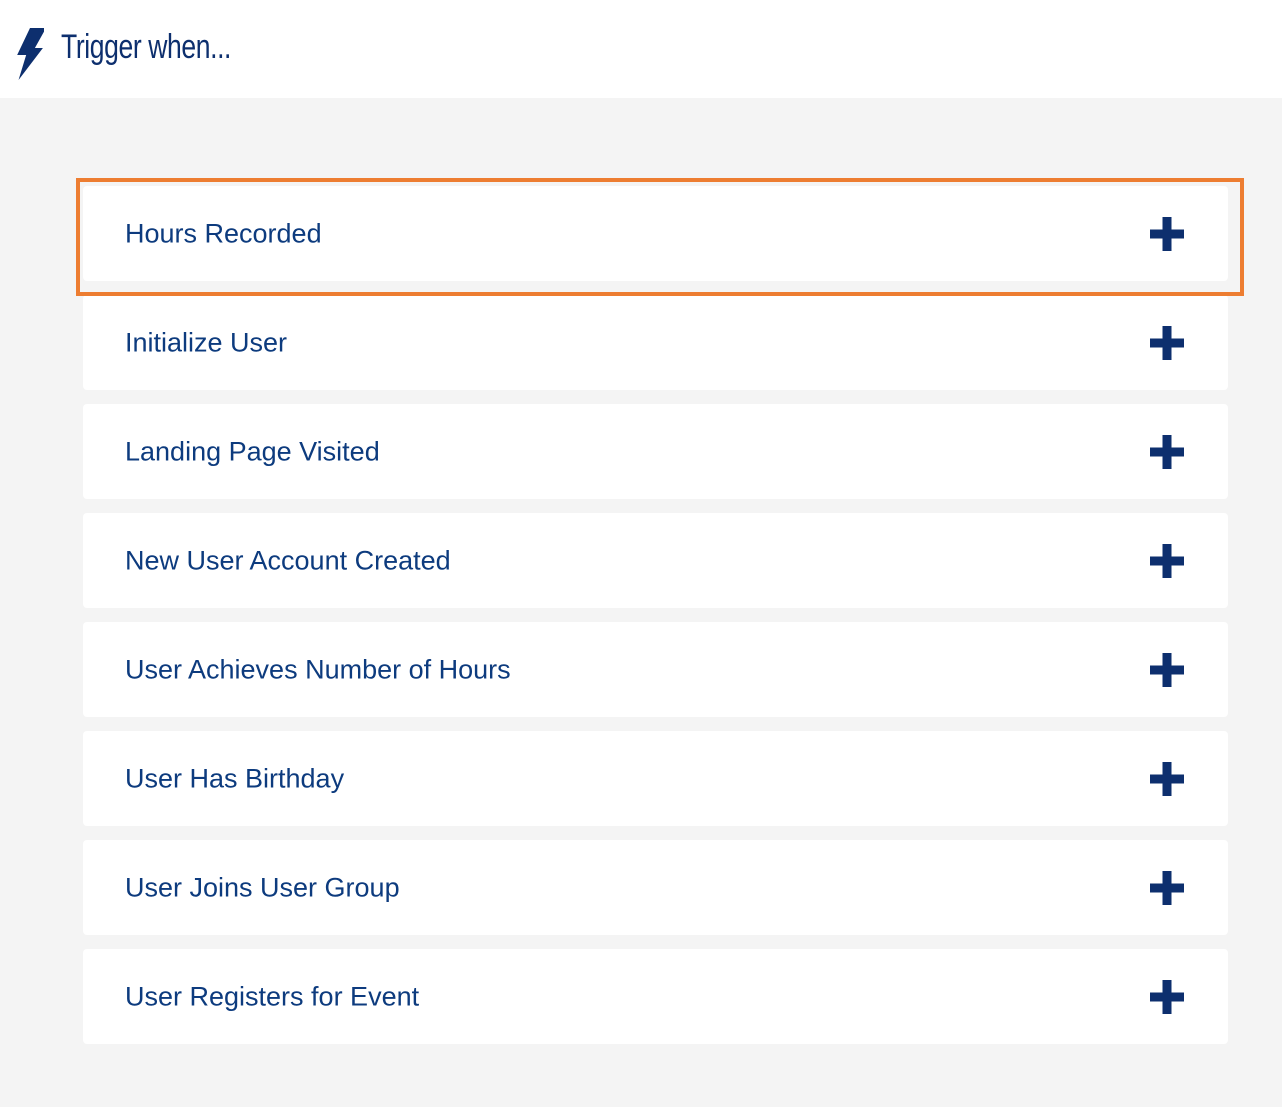  I want to click on trigger-item-label: User Joins User Group, so click(262, 887).